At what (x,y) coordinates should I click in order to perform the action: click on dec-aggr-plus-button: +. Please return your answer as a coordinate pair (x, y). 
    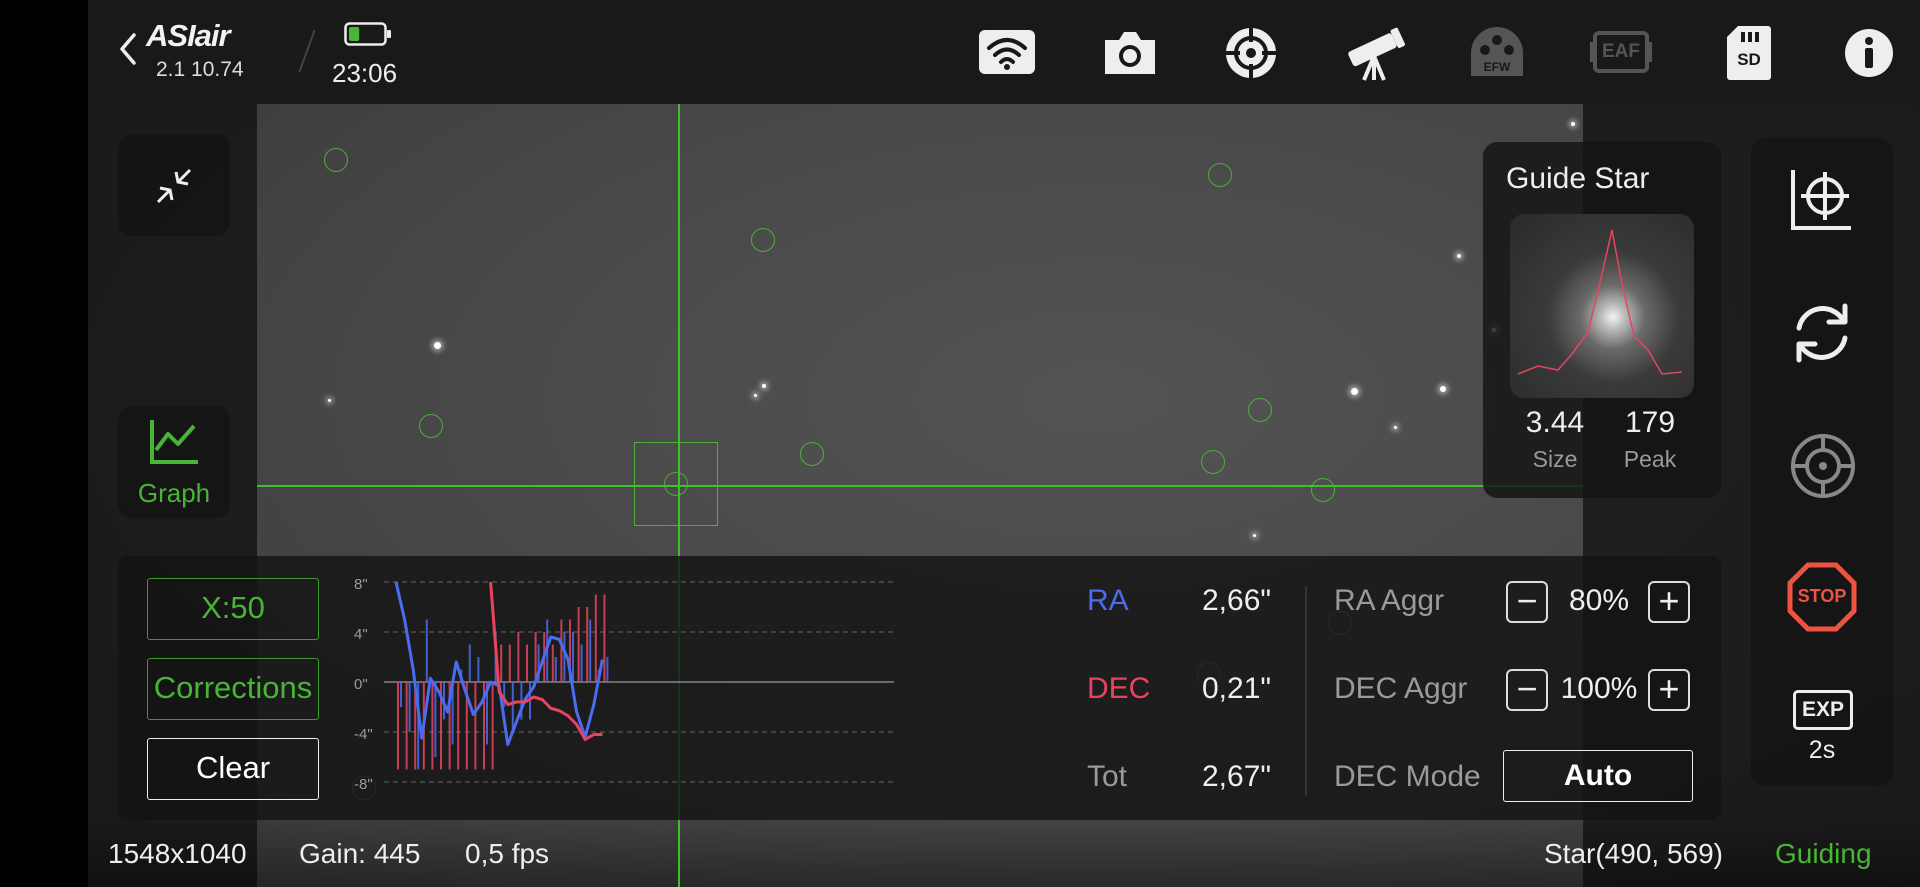
    Looking at the image, I should click on (1669, 690).